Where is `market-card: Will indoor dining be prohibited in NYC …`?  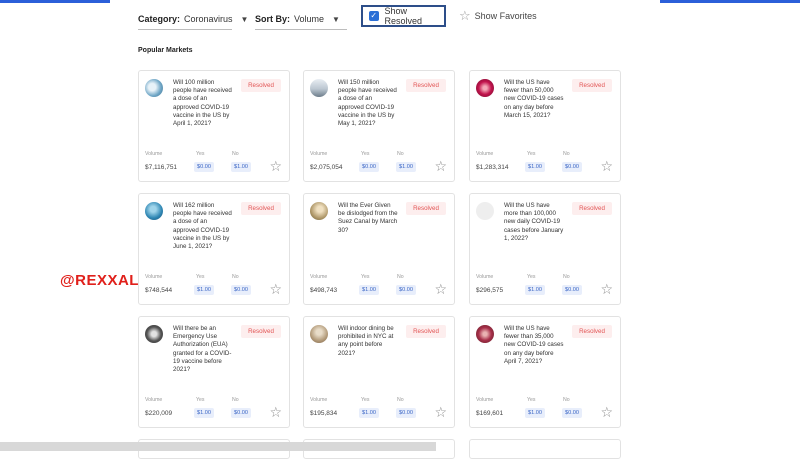
market-card: Will indoor dining be prohibited in NYC … is located at coordinates (379, 372).